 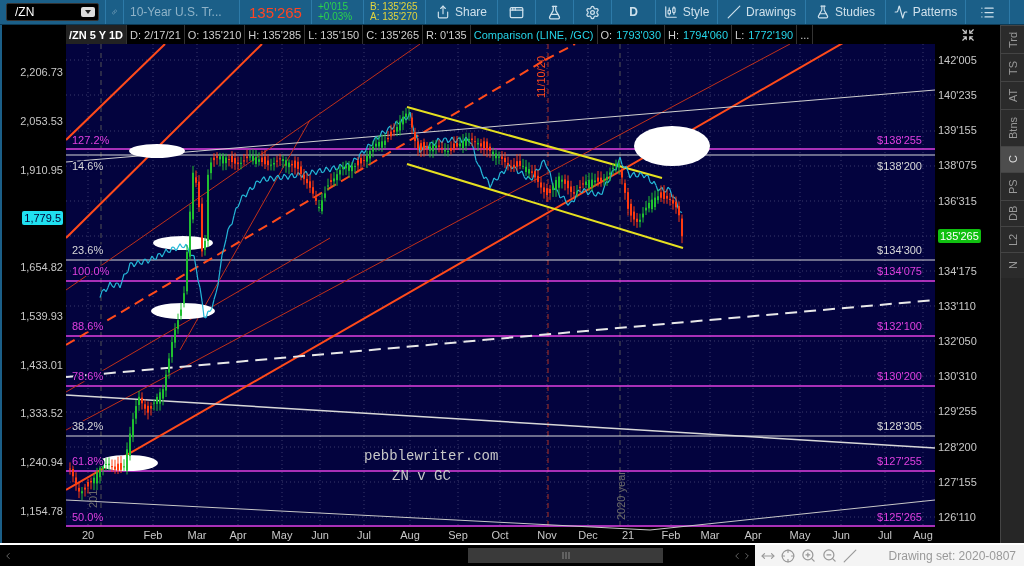 I want to click on axis-label: 1,539.93, so click(x=41, y=315).